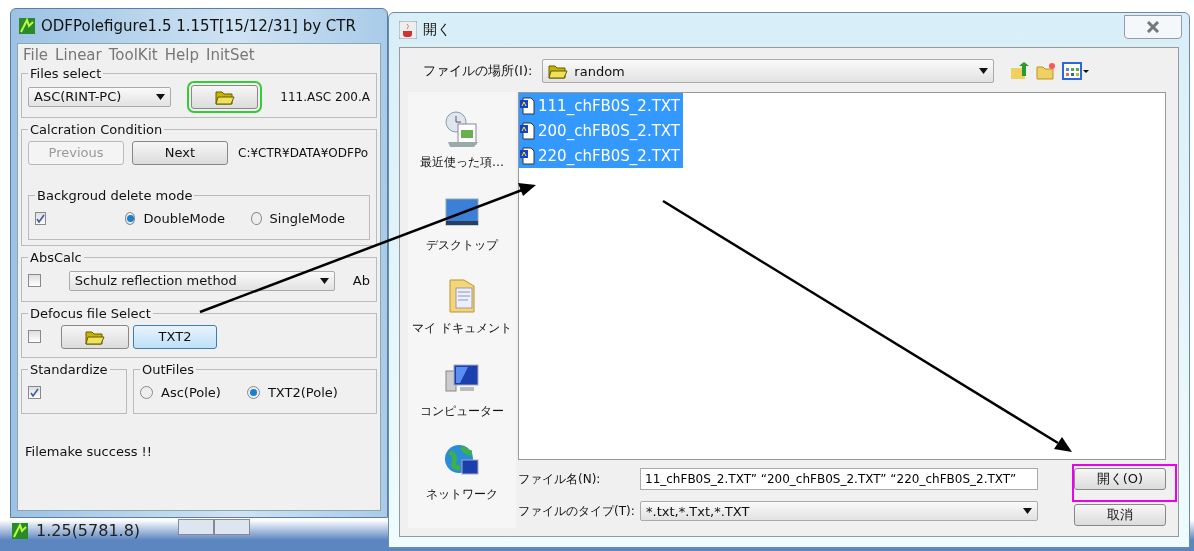 This screenshot has width=1194, height=551. Describe the element at coordinates (56, 257) in the screenshot. I see `group-label: AbsCalc` at that location.